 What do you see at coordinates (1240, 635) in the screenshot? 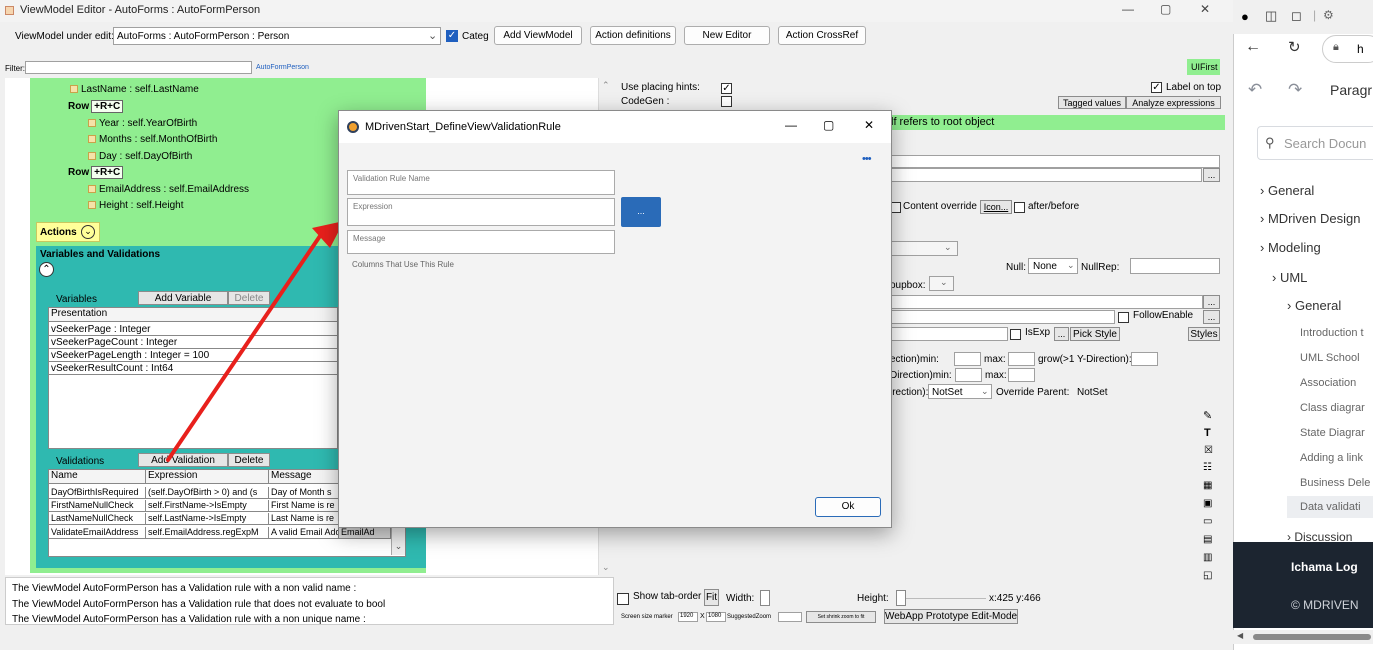
I see `scroll-left-icon: ◀` at bounding box center [1240, 635].